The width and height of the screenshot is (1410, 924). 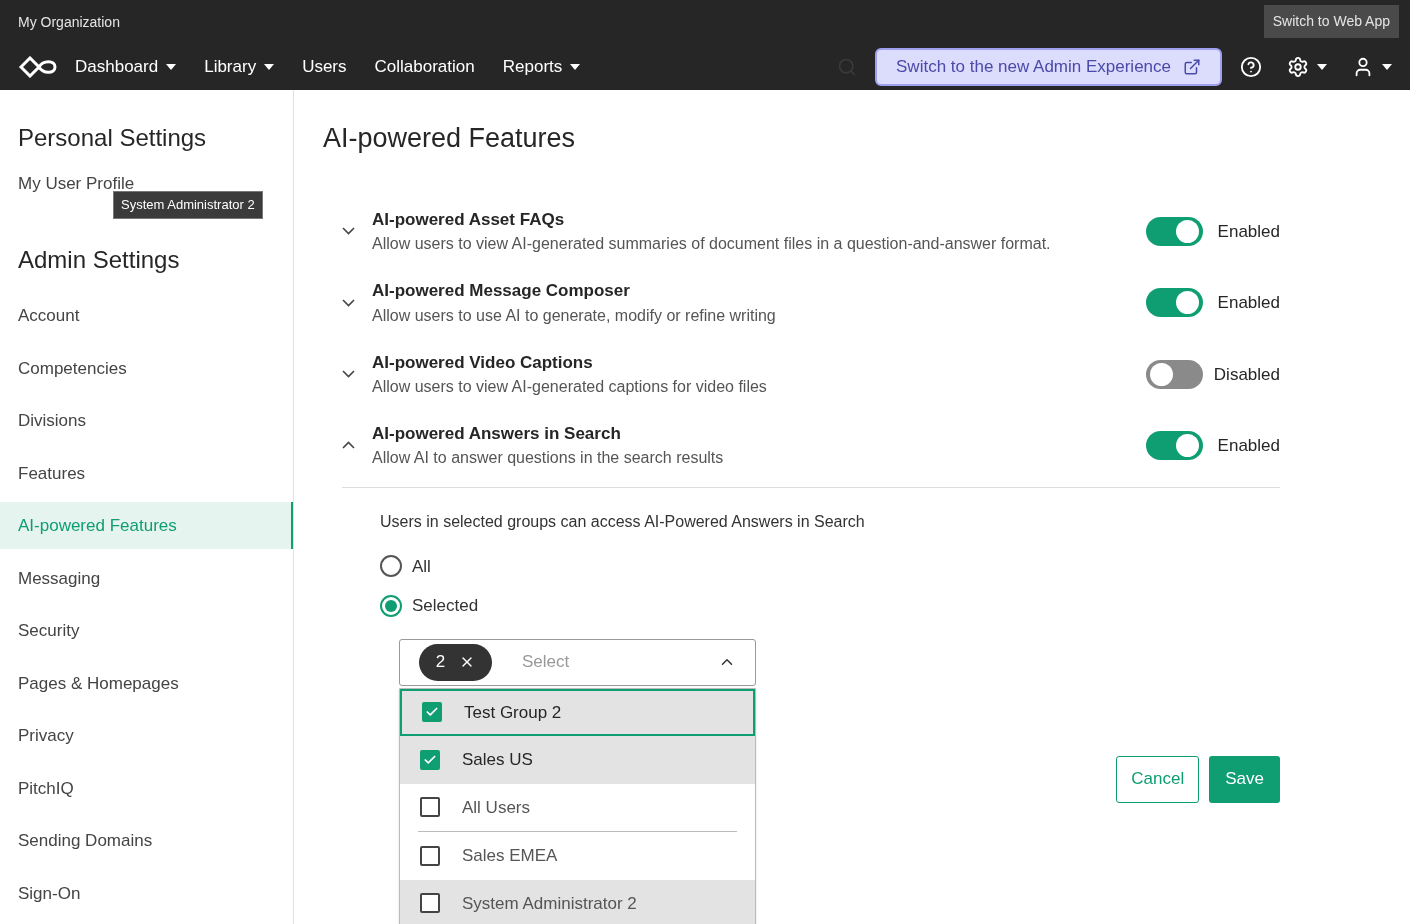 I want to click on switch-web-app-button: Switch to Web App, so click(x=1331, y=21).